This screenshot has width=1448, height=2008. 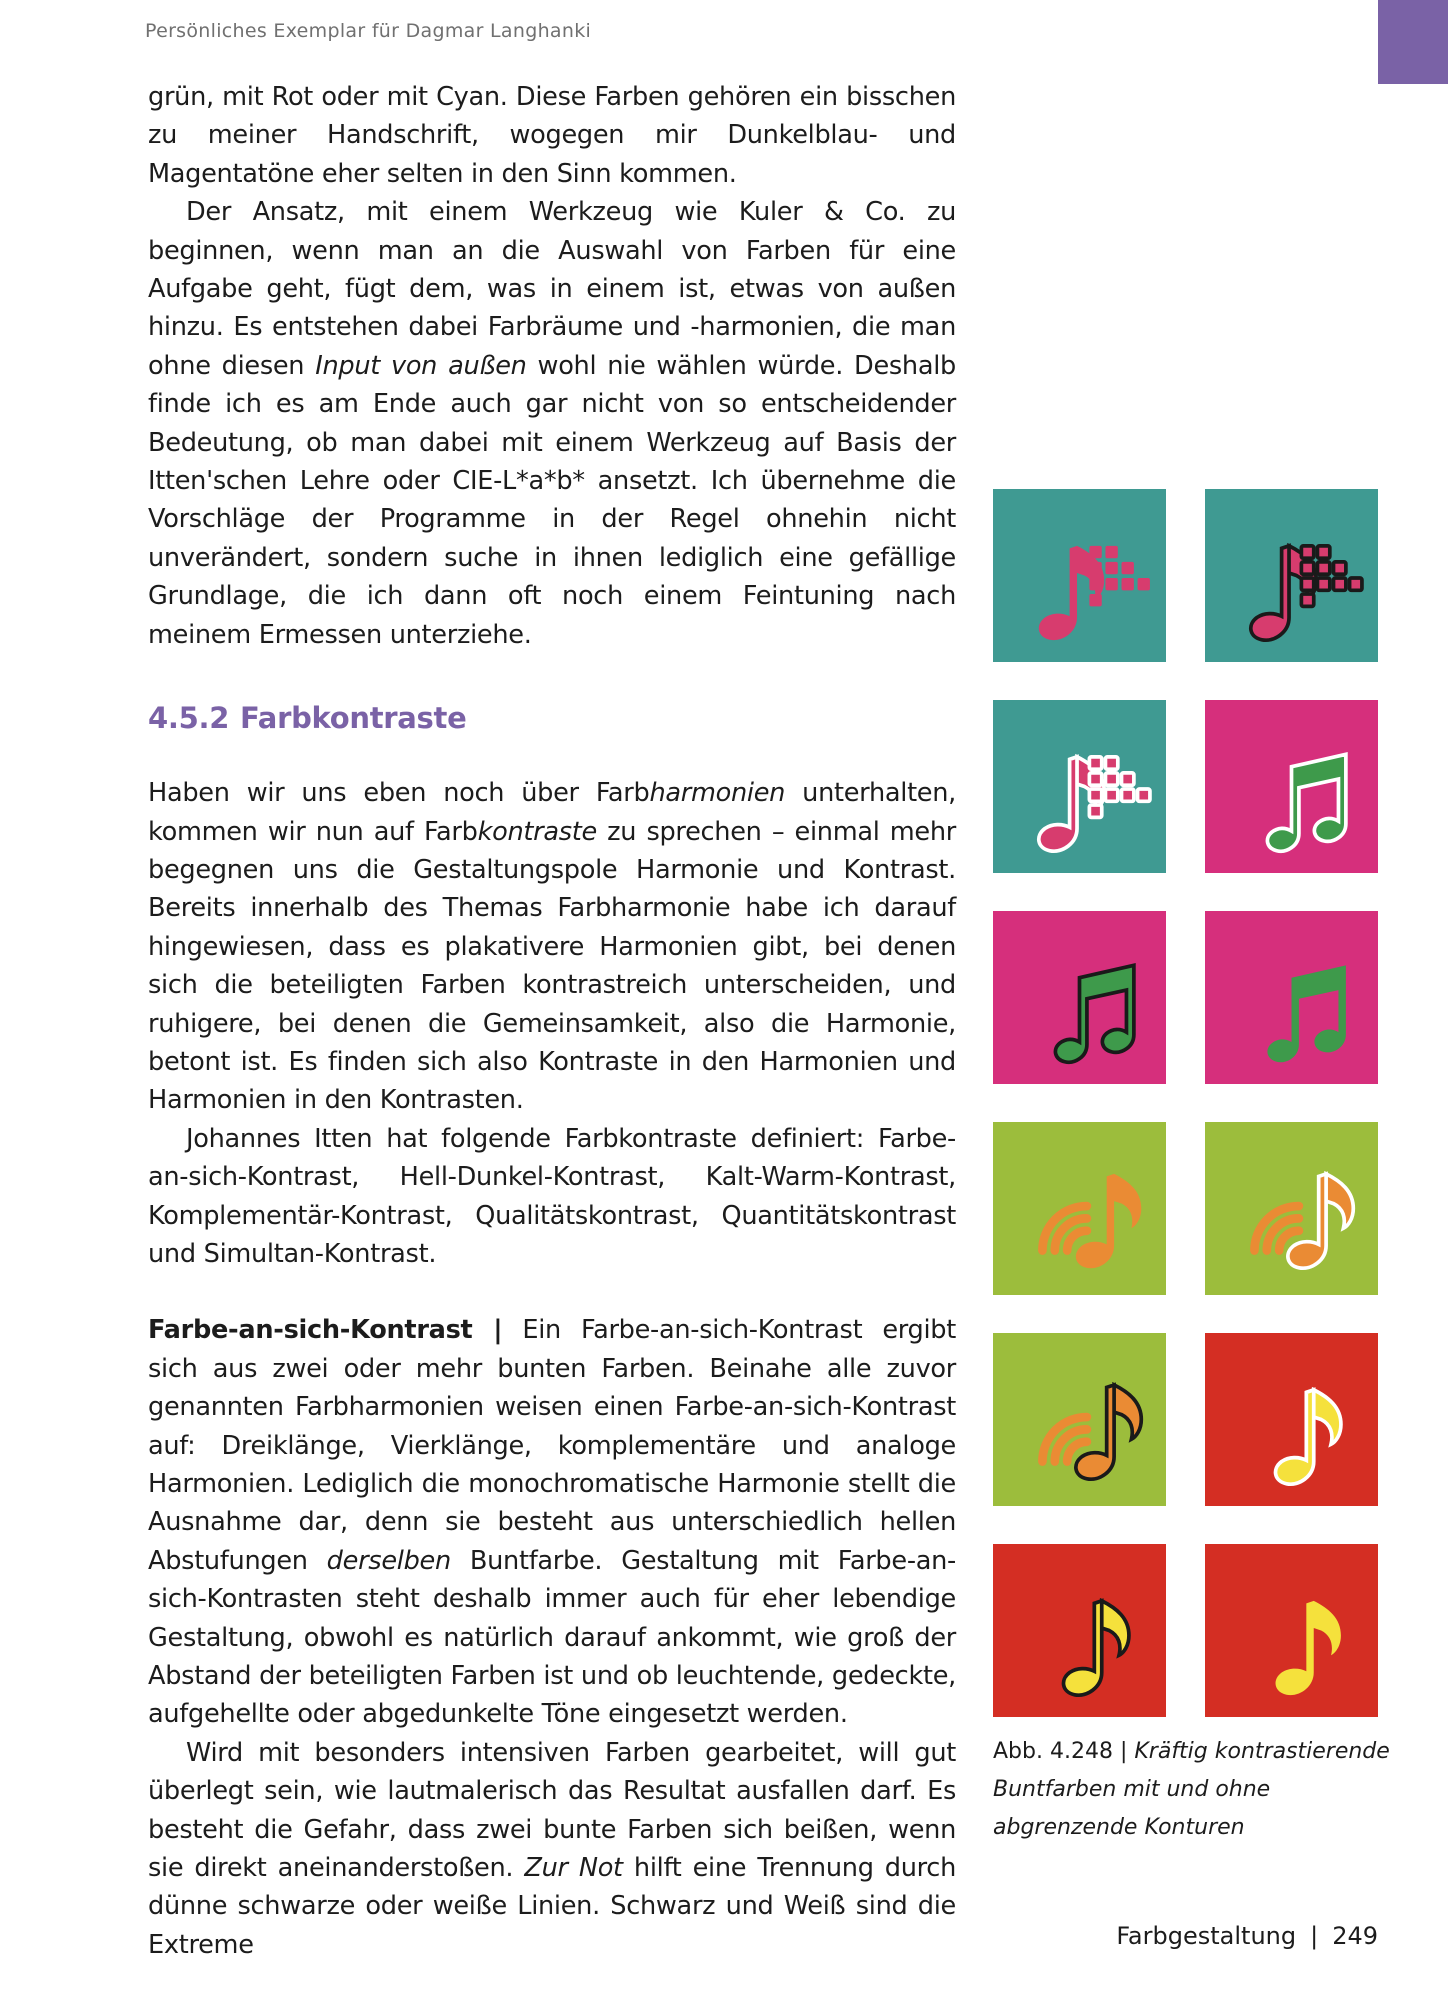 I want to click on section-heading: 4.5.2 Farbkontraste, so click(x=552, y=733).